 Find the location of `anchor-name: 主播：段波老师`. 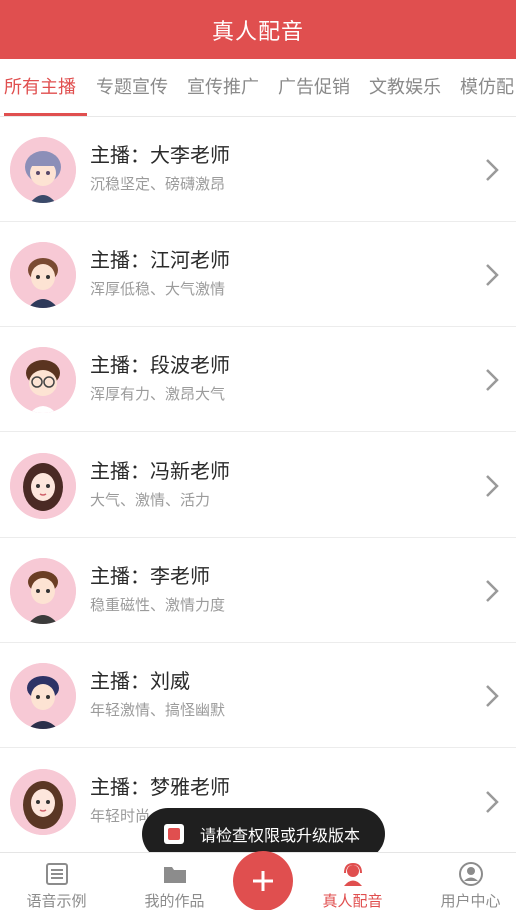

anchor-name: 主播：段波老师 is located at coordinates (160, 365).